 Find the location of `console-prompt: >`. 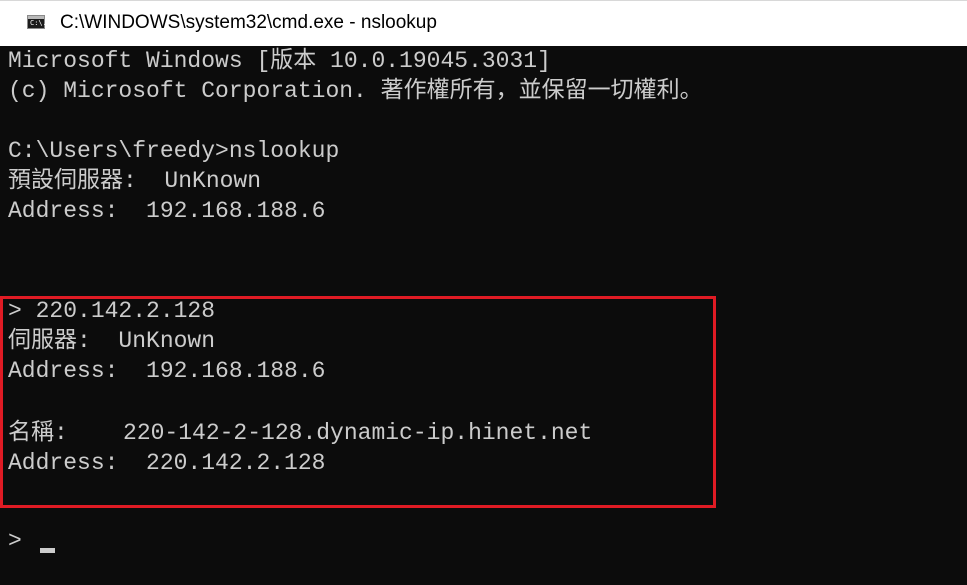

console-prompt: > is located at coordinates (15, 541).